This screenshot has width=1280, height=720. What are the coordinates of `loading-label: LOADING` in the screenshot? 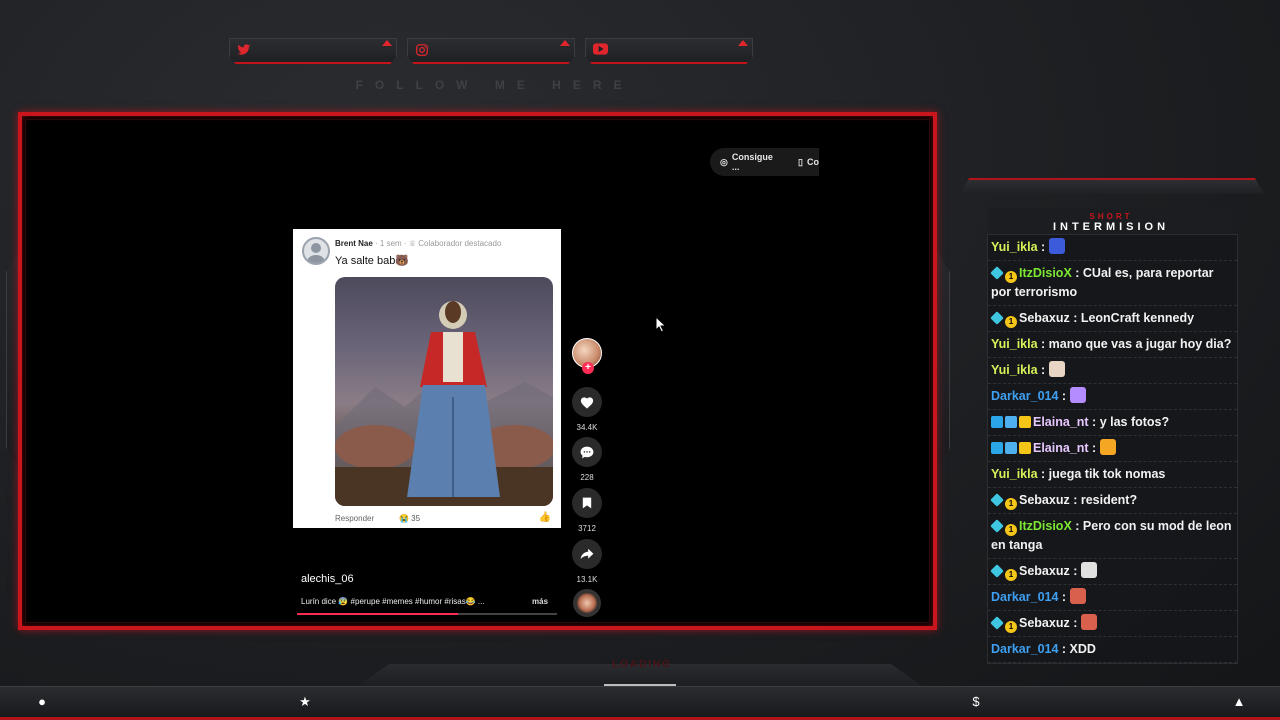 It's located at (642, 664).